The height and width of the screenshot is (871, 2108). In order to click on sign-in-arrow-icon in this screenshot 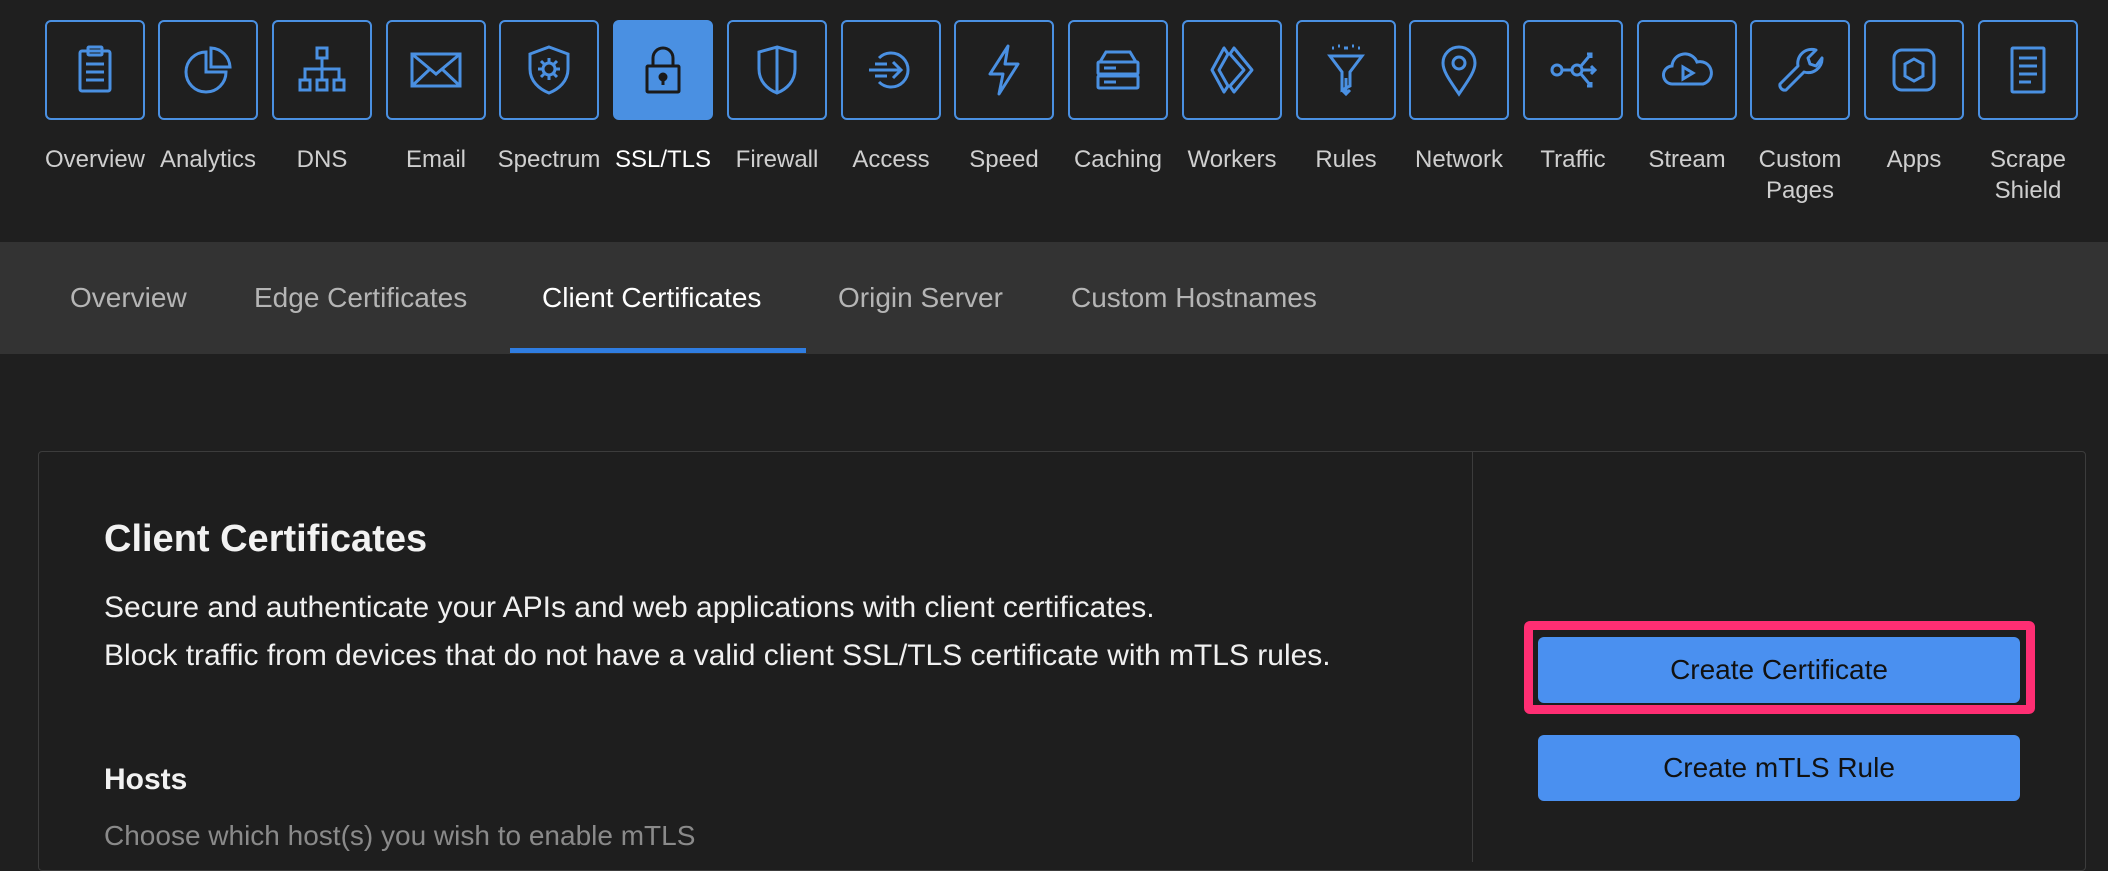, I will do `click(889, 70)`.